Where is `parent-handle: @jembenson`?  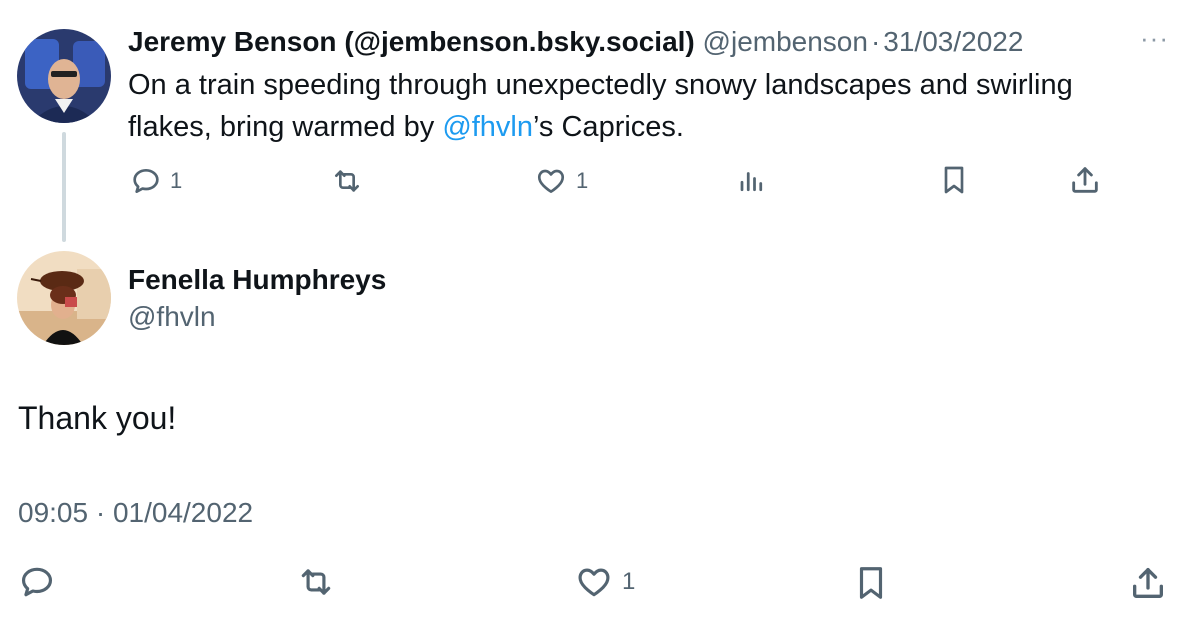 parent-handle: @jembenson is located at coordinates (785, 41).